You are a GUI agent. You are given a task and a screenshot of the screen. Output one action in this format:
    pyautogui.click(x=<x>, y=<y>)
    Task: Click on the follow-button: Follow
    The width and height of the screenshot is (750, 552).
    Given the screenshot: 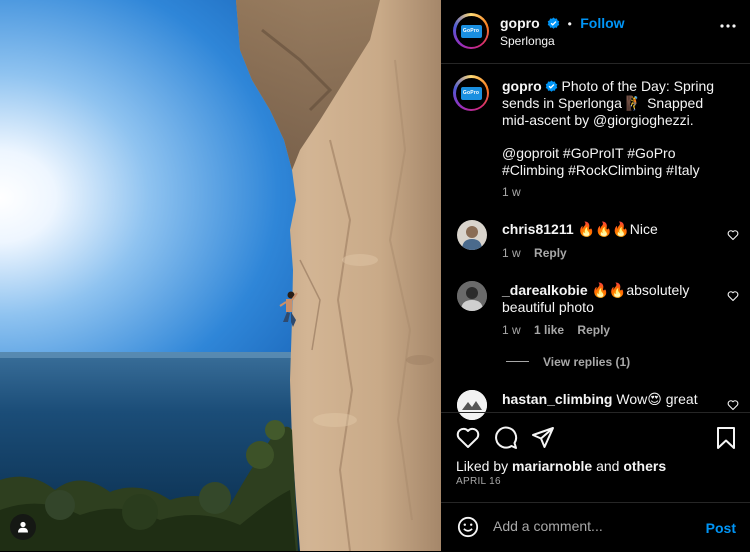 What is the action you would take?
    pyautogui.click(x=602, y=23)
    